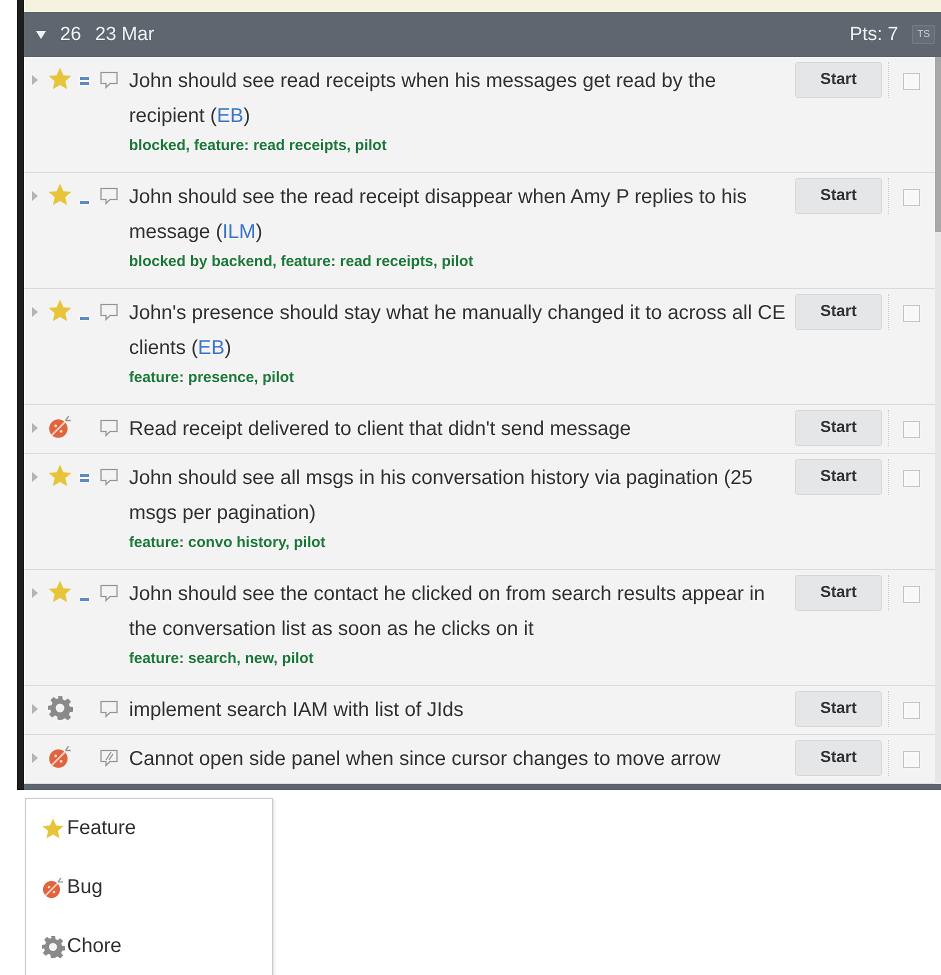 This screenshot has height=975, width=941. Describe the element at coordinates (460, 759) in the screenshot. I see `story-title: Cannot open side panel when since cursor changes to move arrow` at that location.